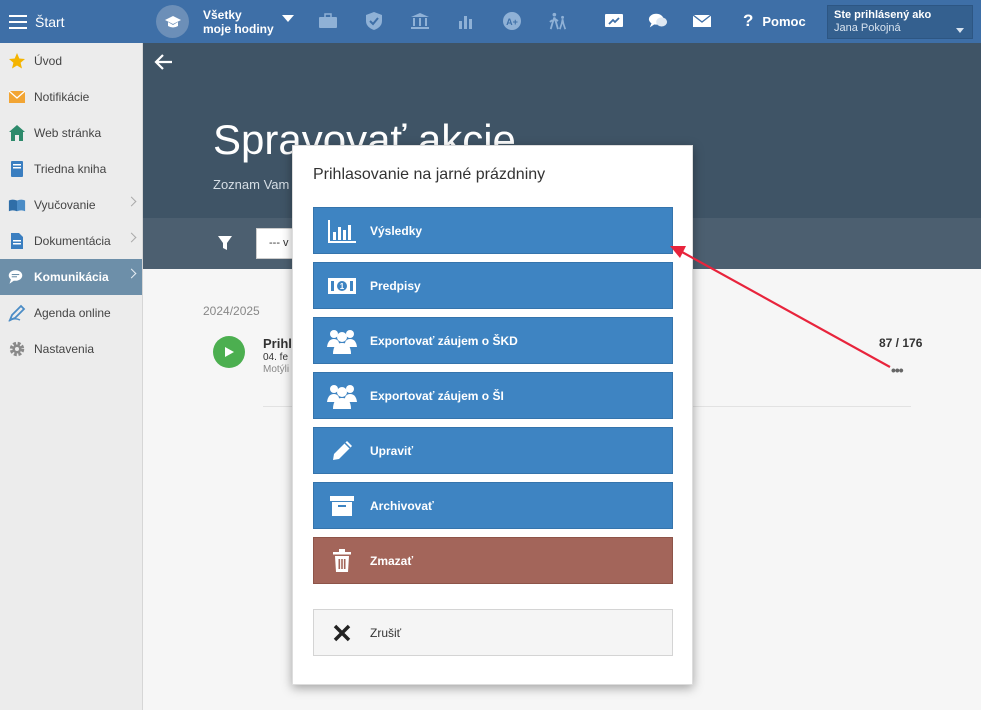 The height and width of the screenshot is (710, 981). What do you see at coordinates (748, 20) in the screenshot?
I see `question-mark-icon: ?` at bounding box center [748, 20].